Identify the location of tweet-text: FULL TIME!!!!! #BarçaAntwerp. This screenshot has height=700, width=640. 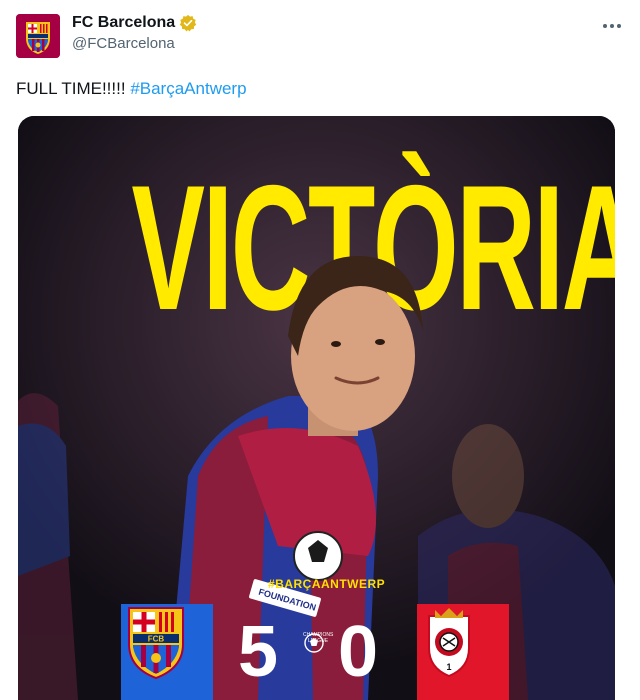
(131, 89).